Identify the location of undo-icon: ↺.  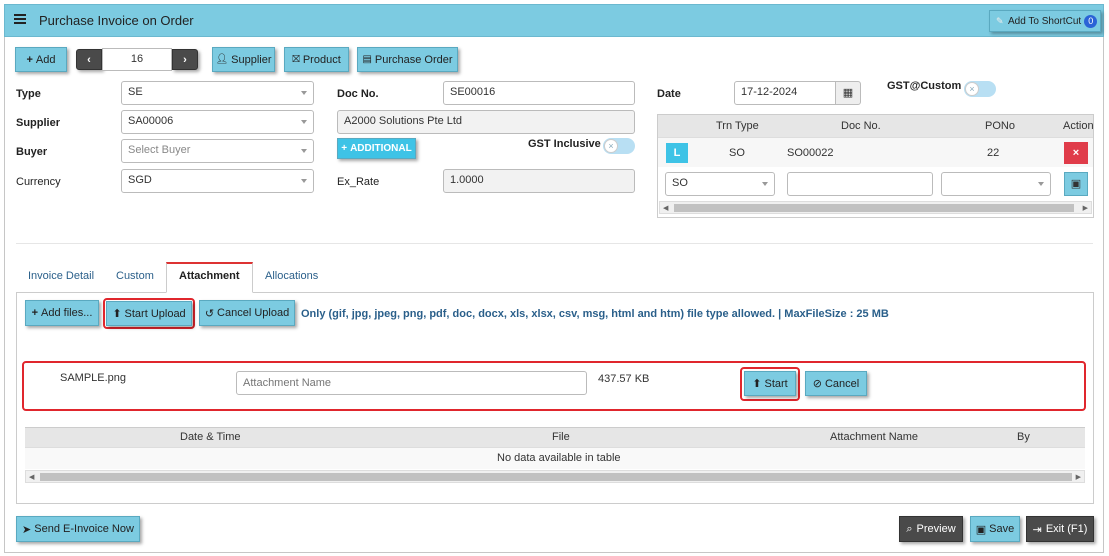
(209, 313).